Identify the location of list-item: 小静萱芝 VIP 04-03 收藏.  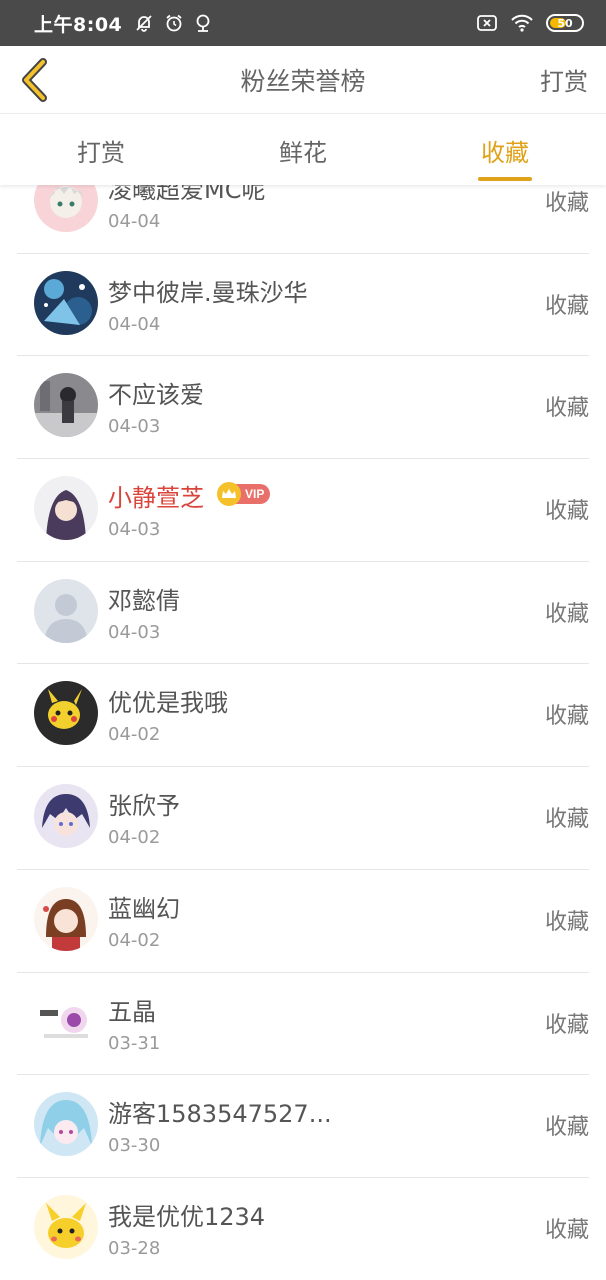
(303, 510).